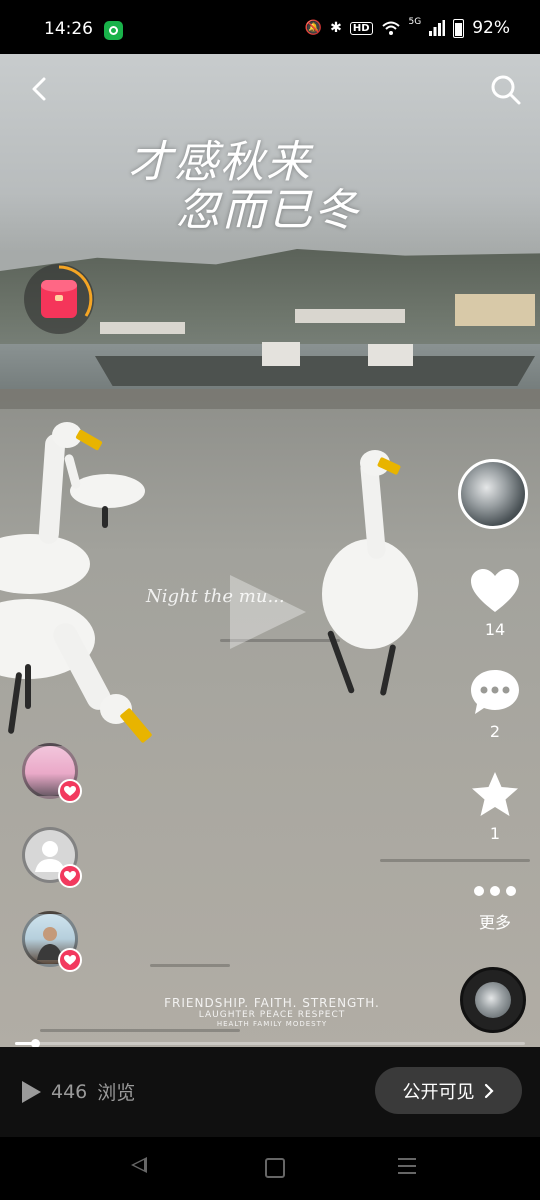  What do you see at coordinates (459, 28) in the screenshot?
I see `battery-icon` at bounding box center [459, 28].